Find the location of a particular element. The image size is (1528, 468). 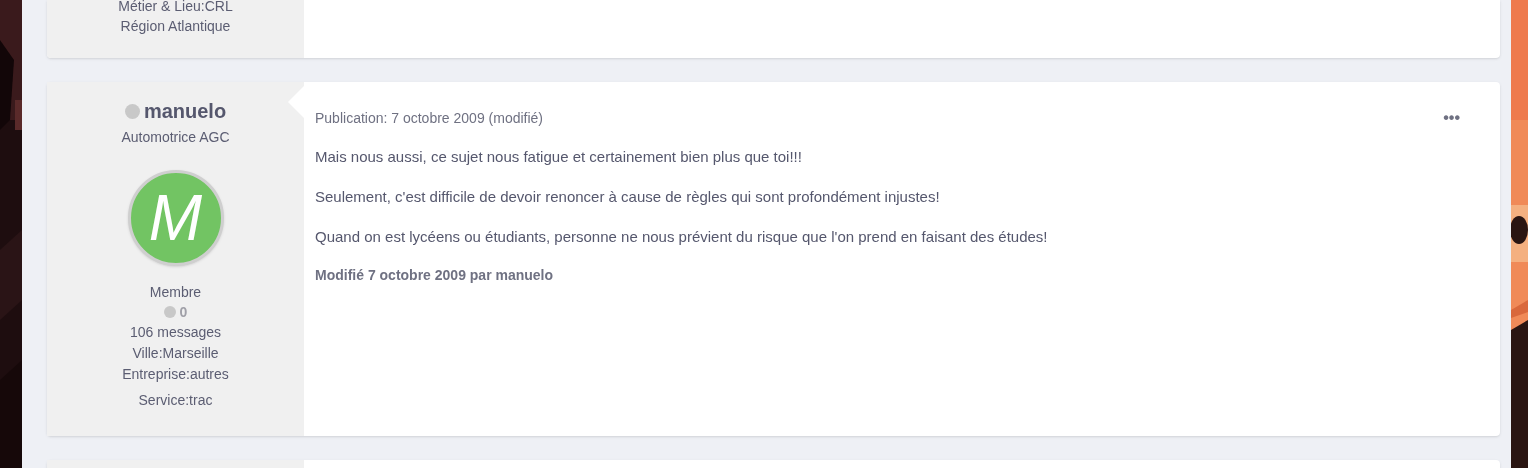

post-date: Publication: 7 octobre 2009 (modifié) is located at coordinates (429, 118).